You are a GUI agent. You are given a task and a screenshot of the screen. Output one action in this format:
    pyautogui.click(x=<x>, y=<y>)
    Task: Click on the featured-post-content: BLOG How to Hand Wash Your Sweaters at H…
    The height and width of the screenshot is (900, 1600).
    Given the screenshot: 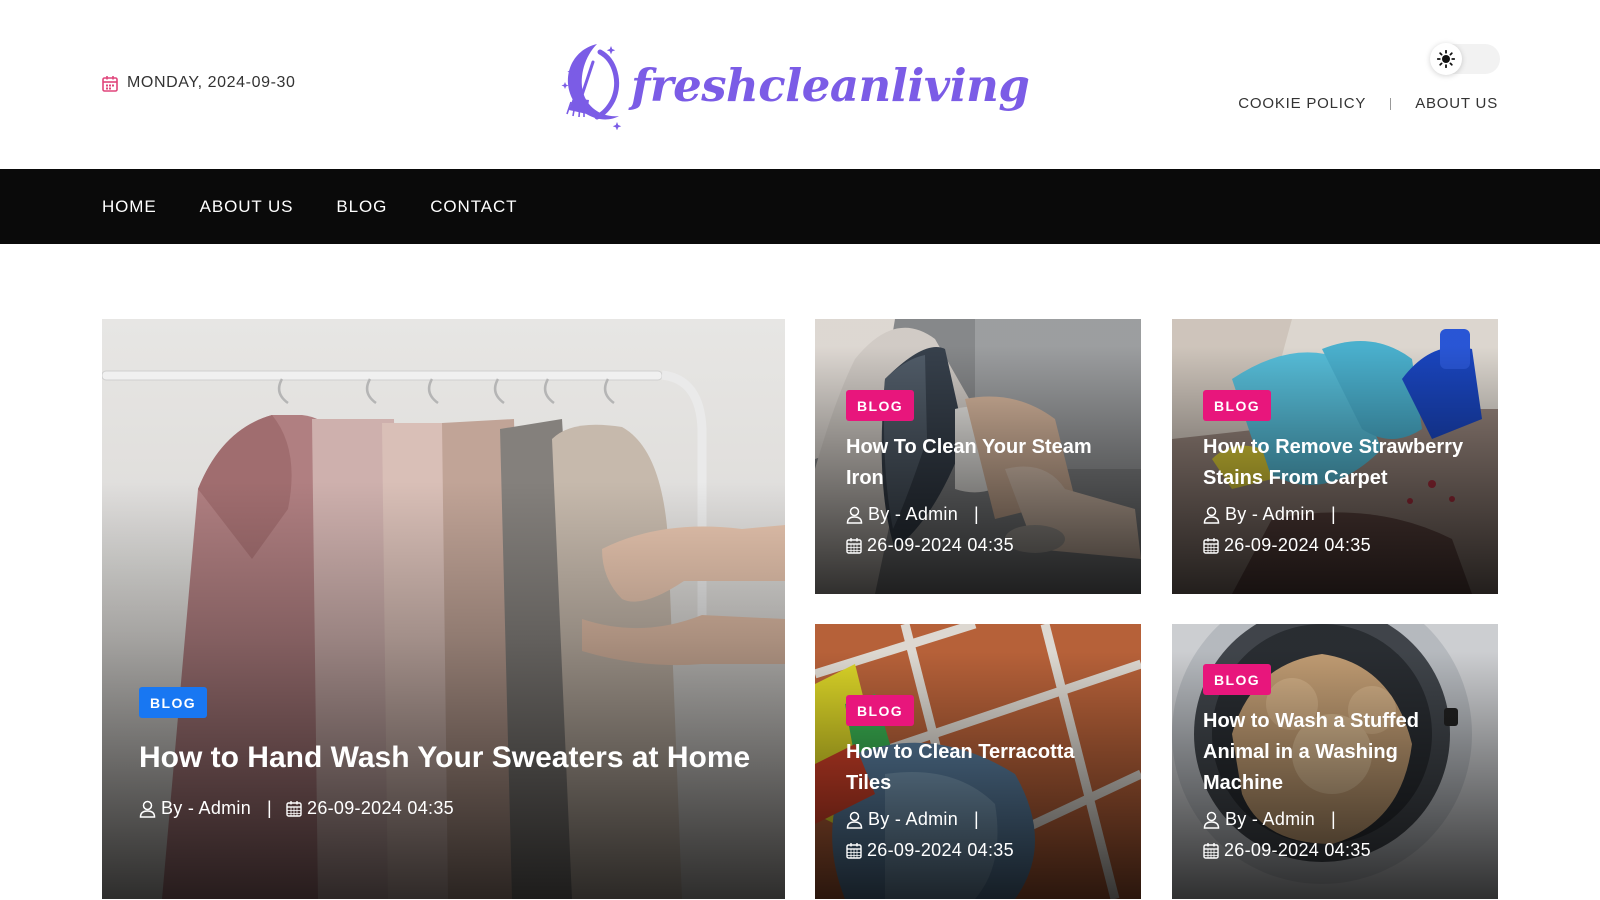 What is the action you would take?
    pyautogui.click(x=450, y=753)
    